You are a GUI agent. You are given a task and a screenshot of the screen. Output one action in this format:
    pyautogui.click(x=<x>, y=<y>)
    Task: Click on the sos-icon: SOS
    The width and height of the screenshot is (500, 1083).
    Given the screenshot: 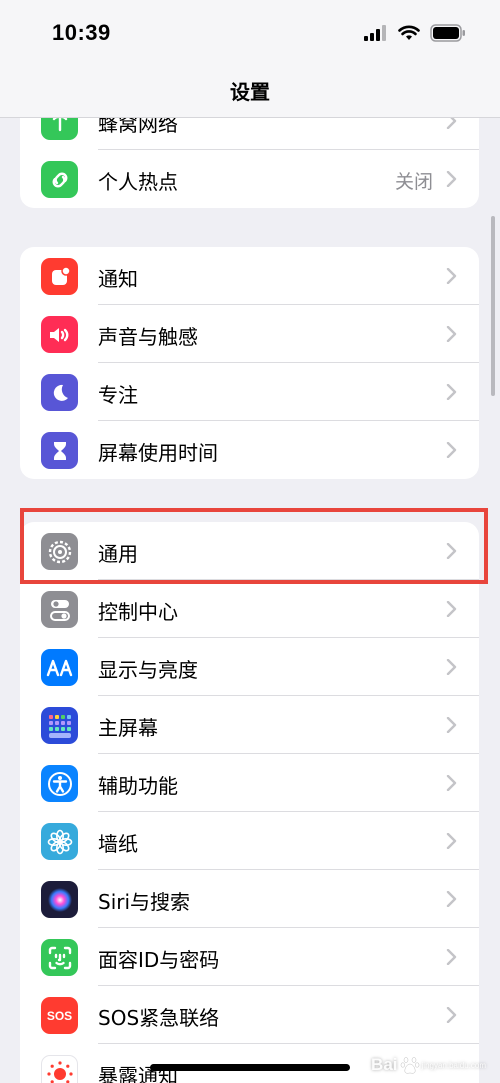 What is the action you would take?
    pyautogui.click(x=59, y=1015)
    